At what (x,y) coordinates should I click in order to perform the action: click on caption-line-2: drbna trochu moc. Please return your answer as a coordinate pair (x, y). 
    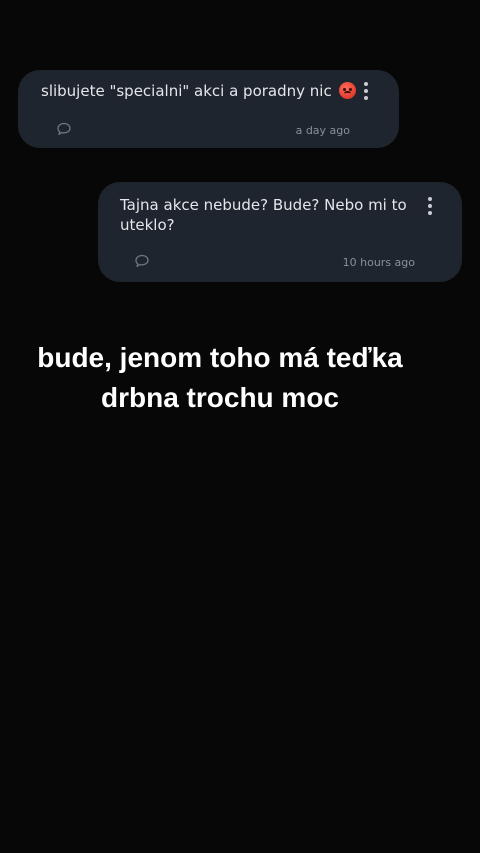
    Looking at the image, I should click on (219, 397).